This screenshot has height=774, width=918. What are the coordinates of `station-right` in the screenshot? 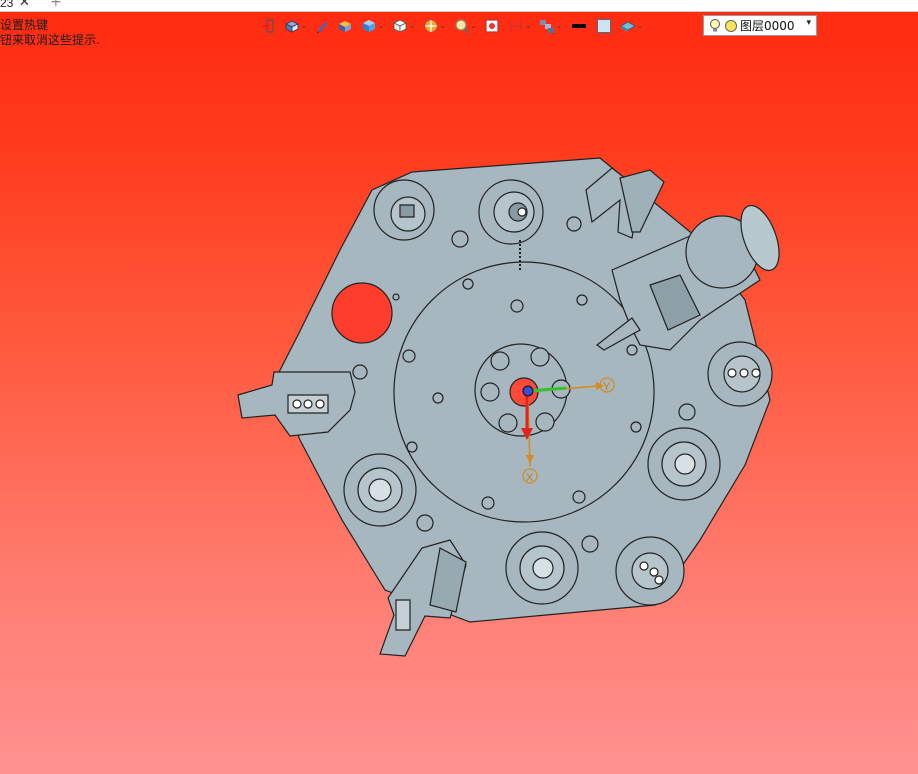 It's located at (740, 374).